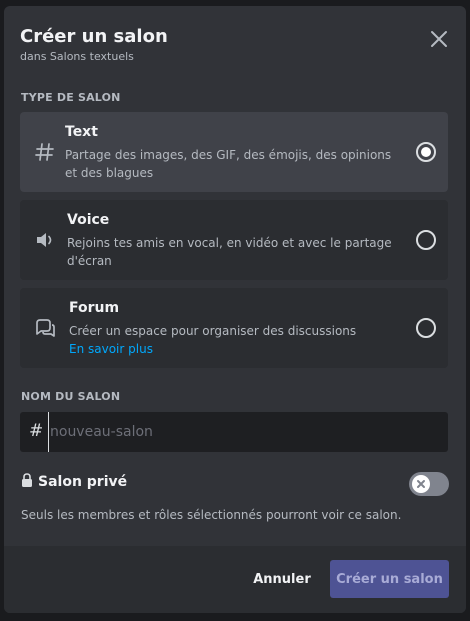 The height and width of the screenshot is (621, 470). I want to click on x-icon, so click(421, 484).